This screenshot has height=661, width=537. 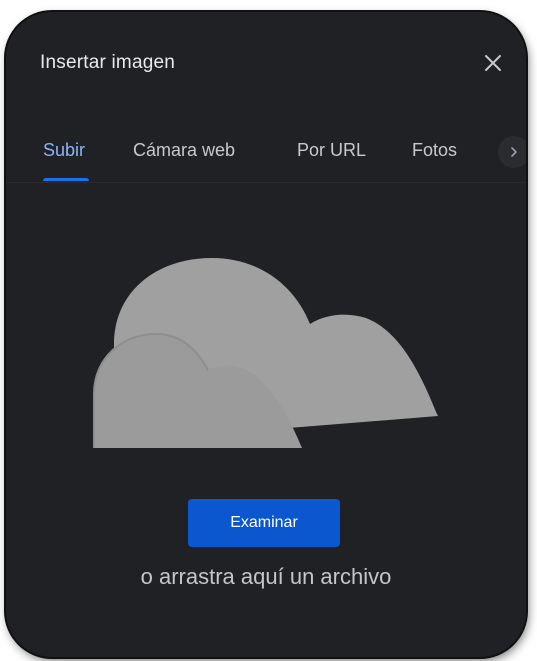 What do you see at coordinates (184, 150) in the screenshot?
I see `tab-camara-web: Cámara web` at bounding box center [184, 150].